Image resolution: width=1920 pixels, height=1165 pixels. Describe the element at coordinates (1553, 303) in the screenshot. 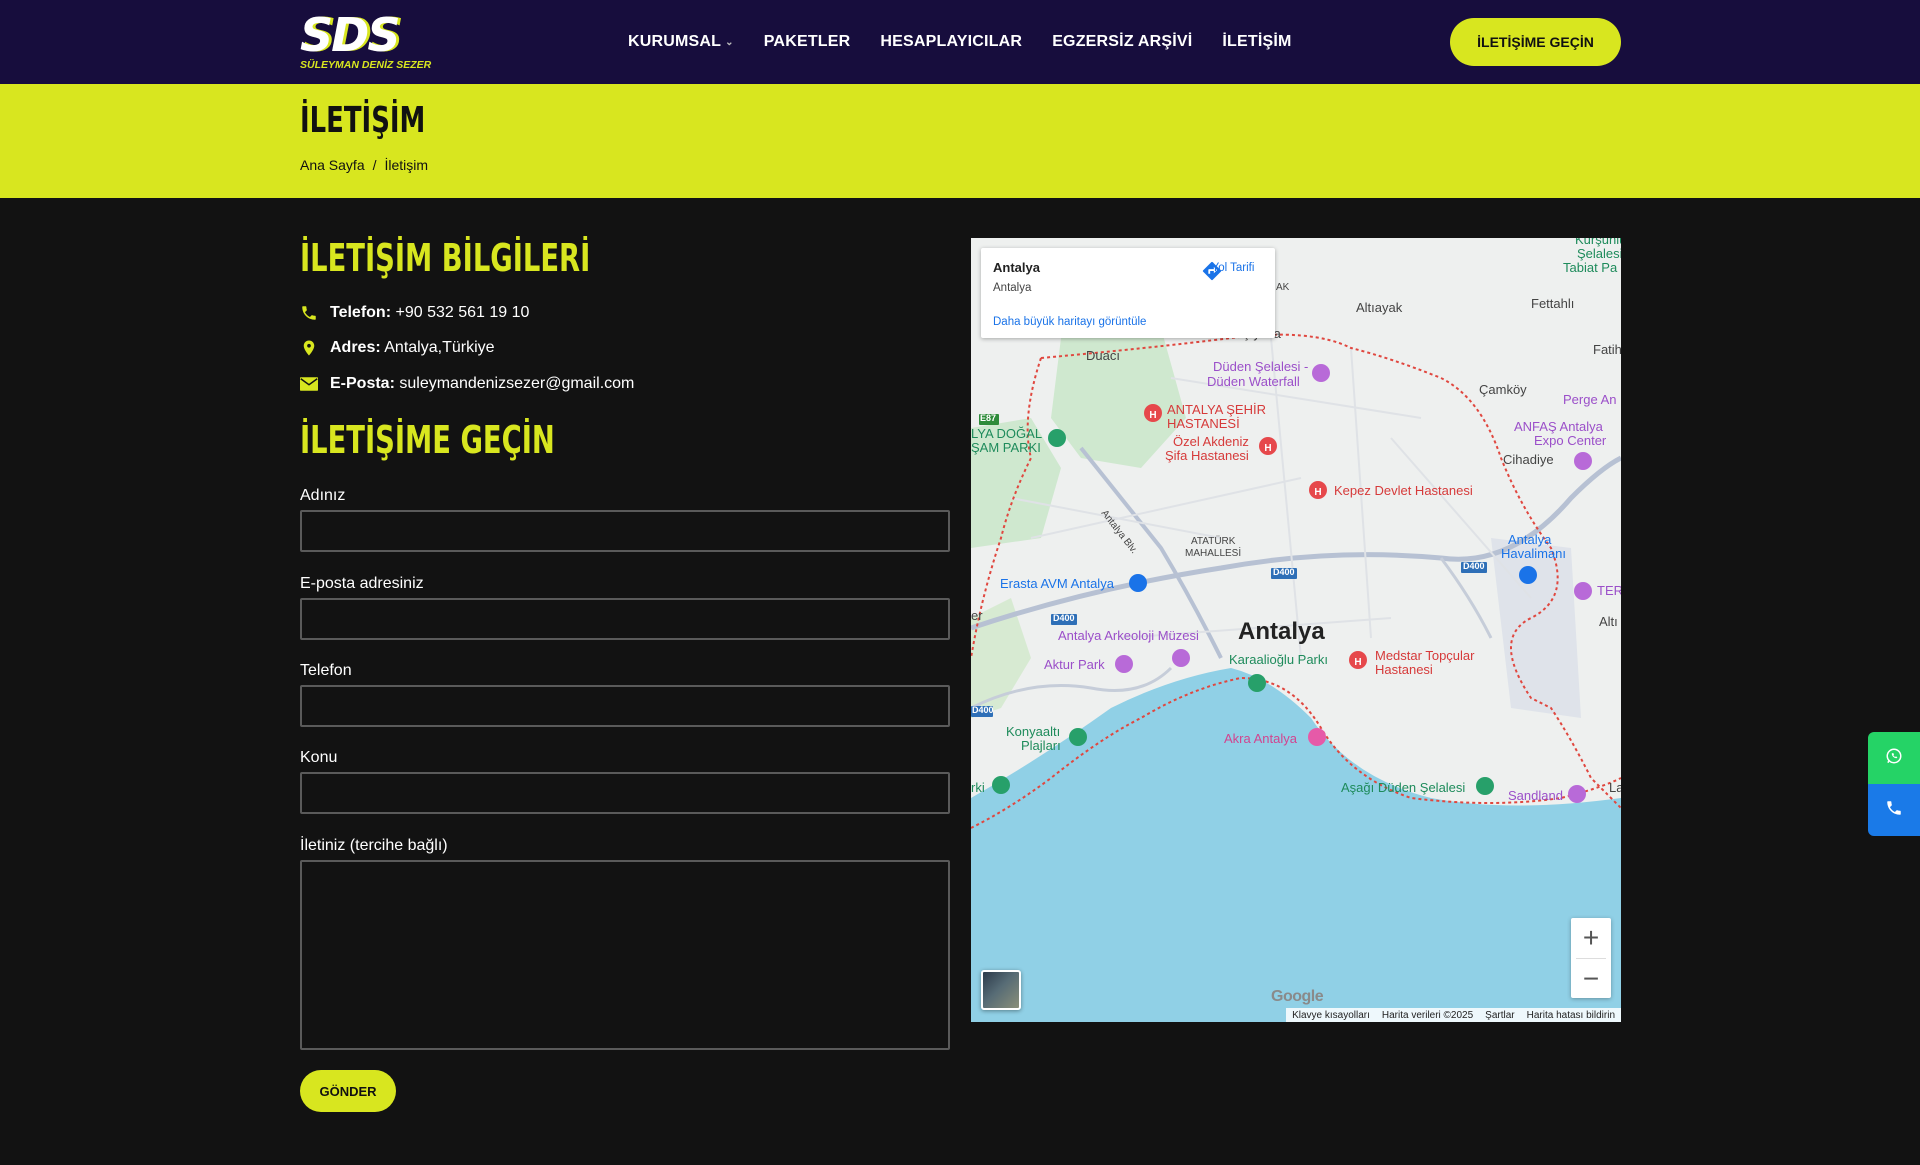

I see `map-label: Fettahlı` at that location.